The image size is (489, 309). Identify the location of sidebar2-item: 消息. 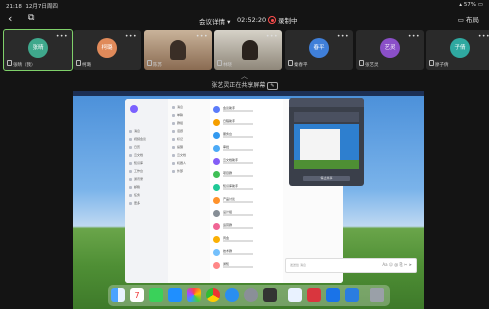
(177, 107).